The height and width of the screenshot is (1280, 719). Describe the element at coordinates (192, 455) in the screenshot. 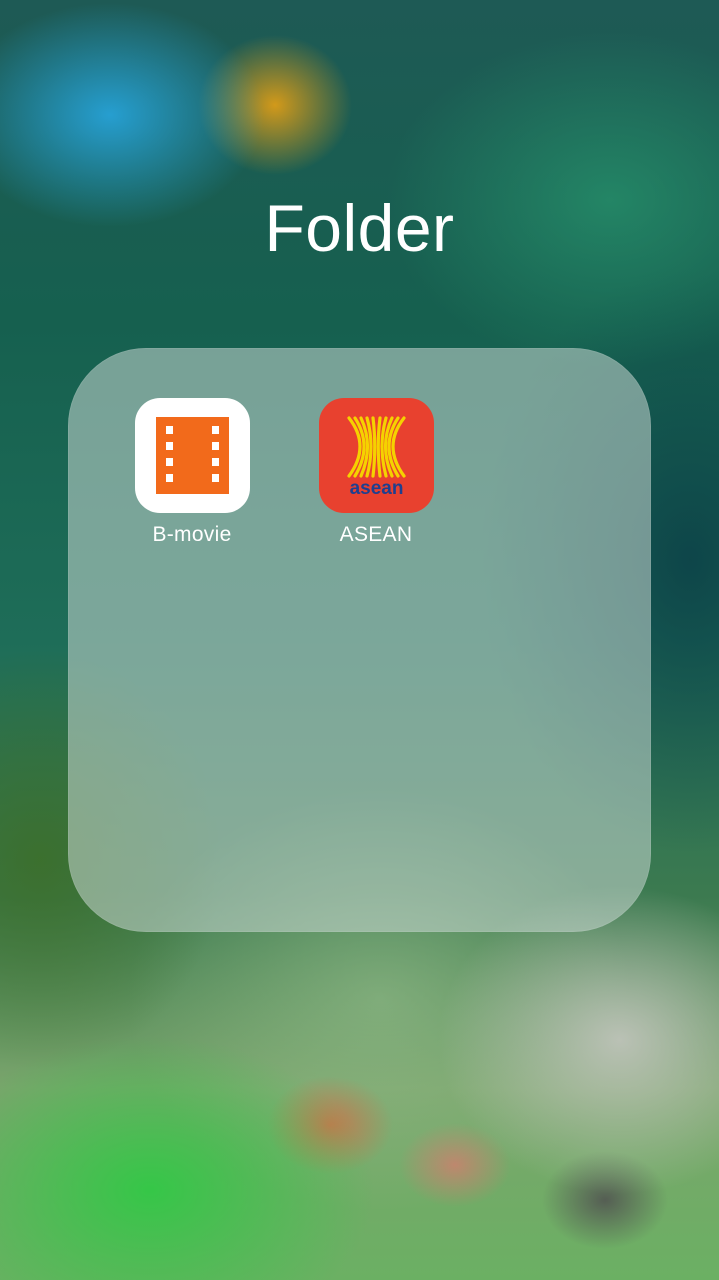

I see `film-strip-icon` at that location.